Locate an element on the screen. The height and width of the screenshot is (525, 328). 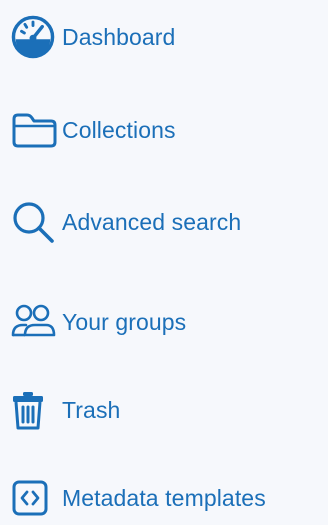
sidebar-item-collections: Collections is located at coordinates (93, 130).